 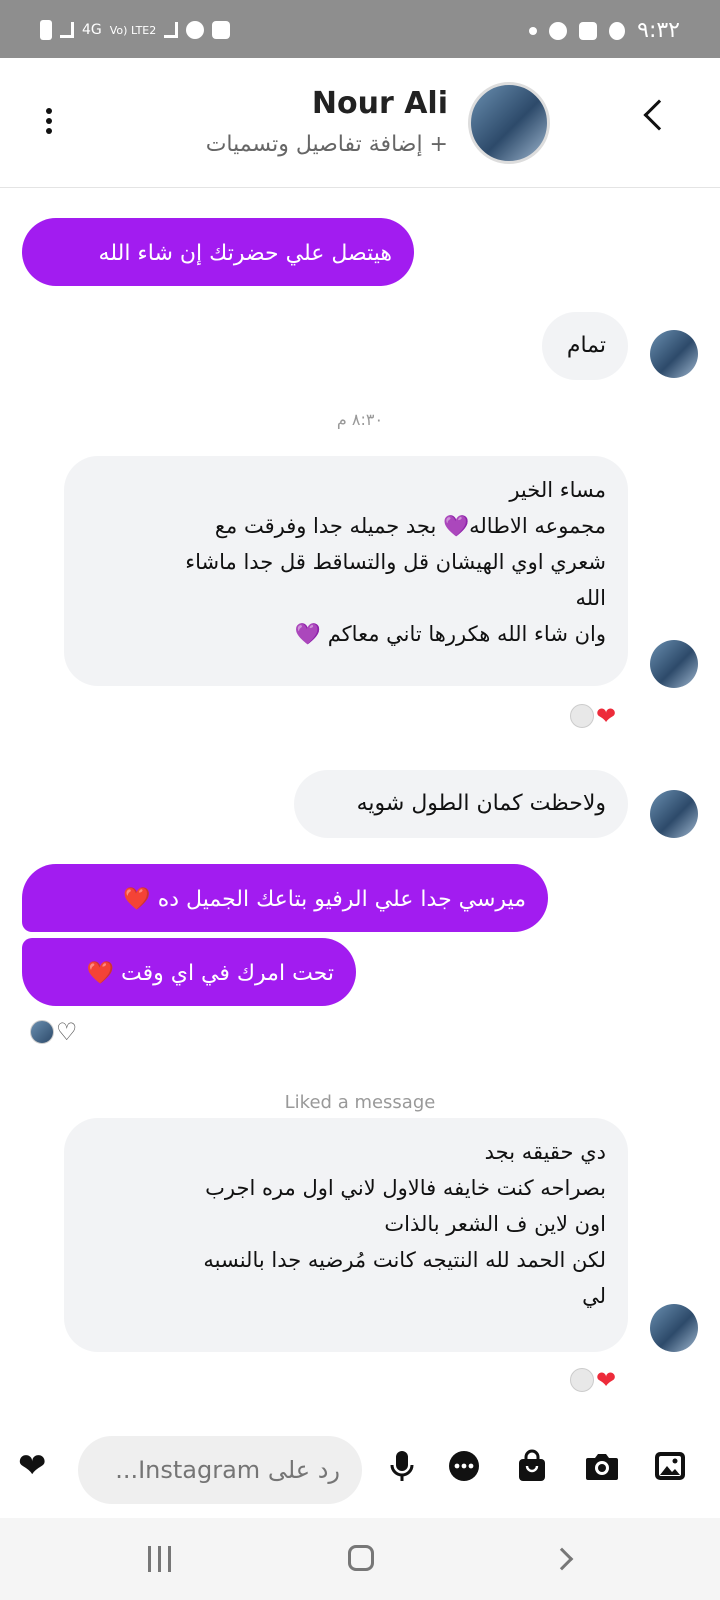 I want to click on message-composer: ❤, so click(x=360, y=1470).